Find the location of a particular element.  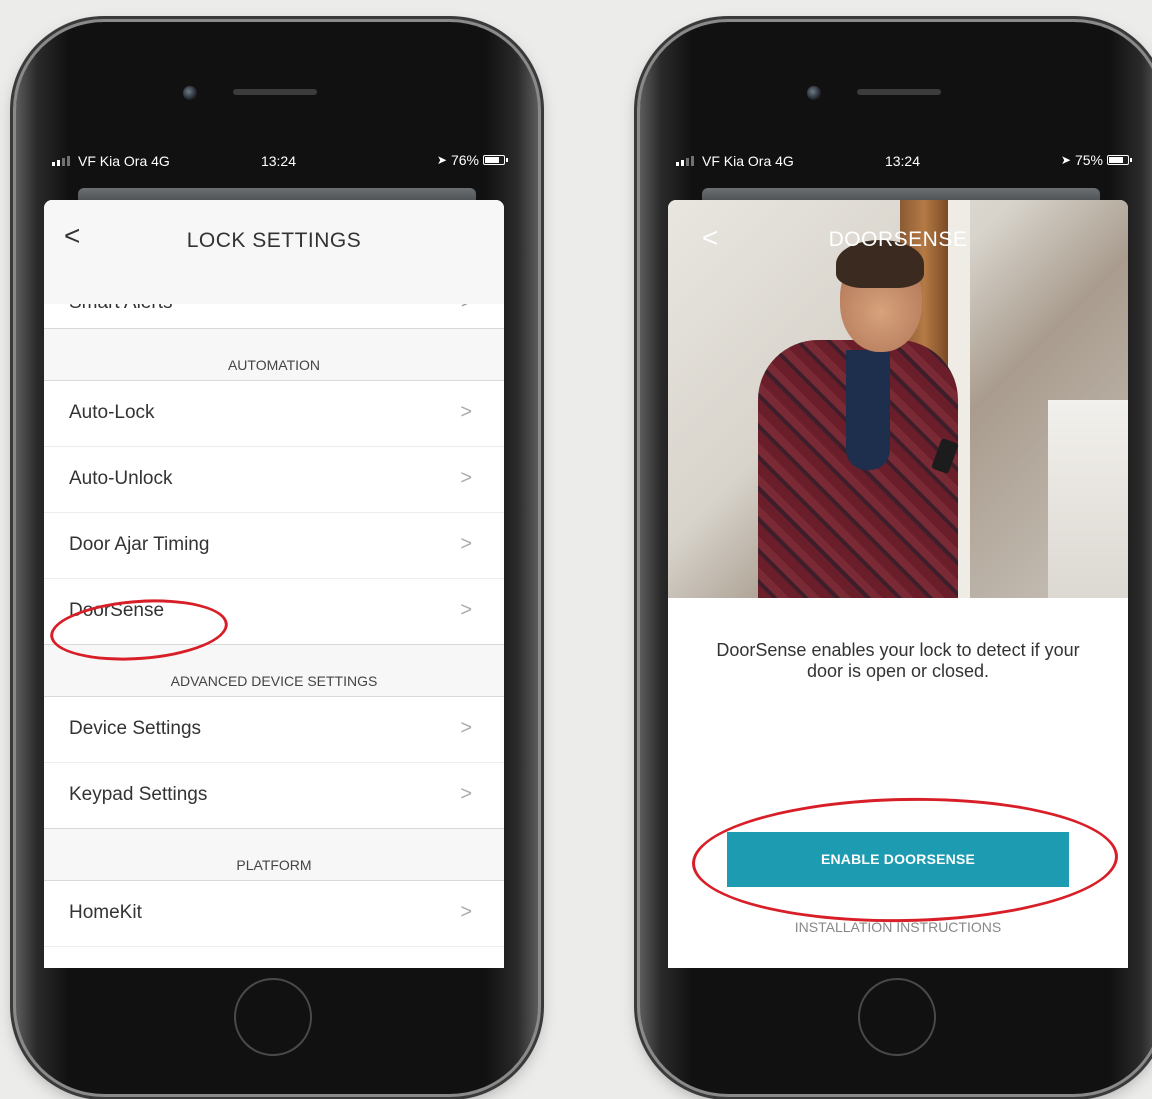

row-label: Auto-Lock is located at coordinates (112, 412).